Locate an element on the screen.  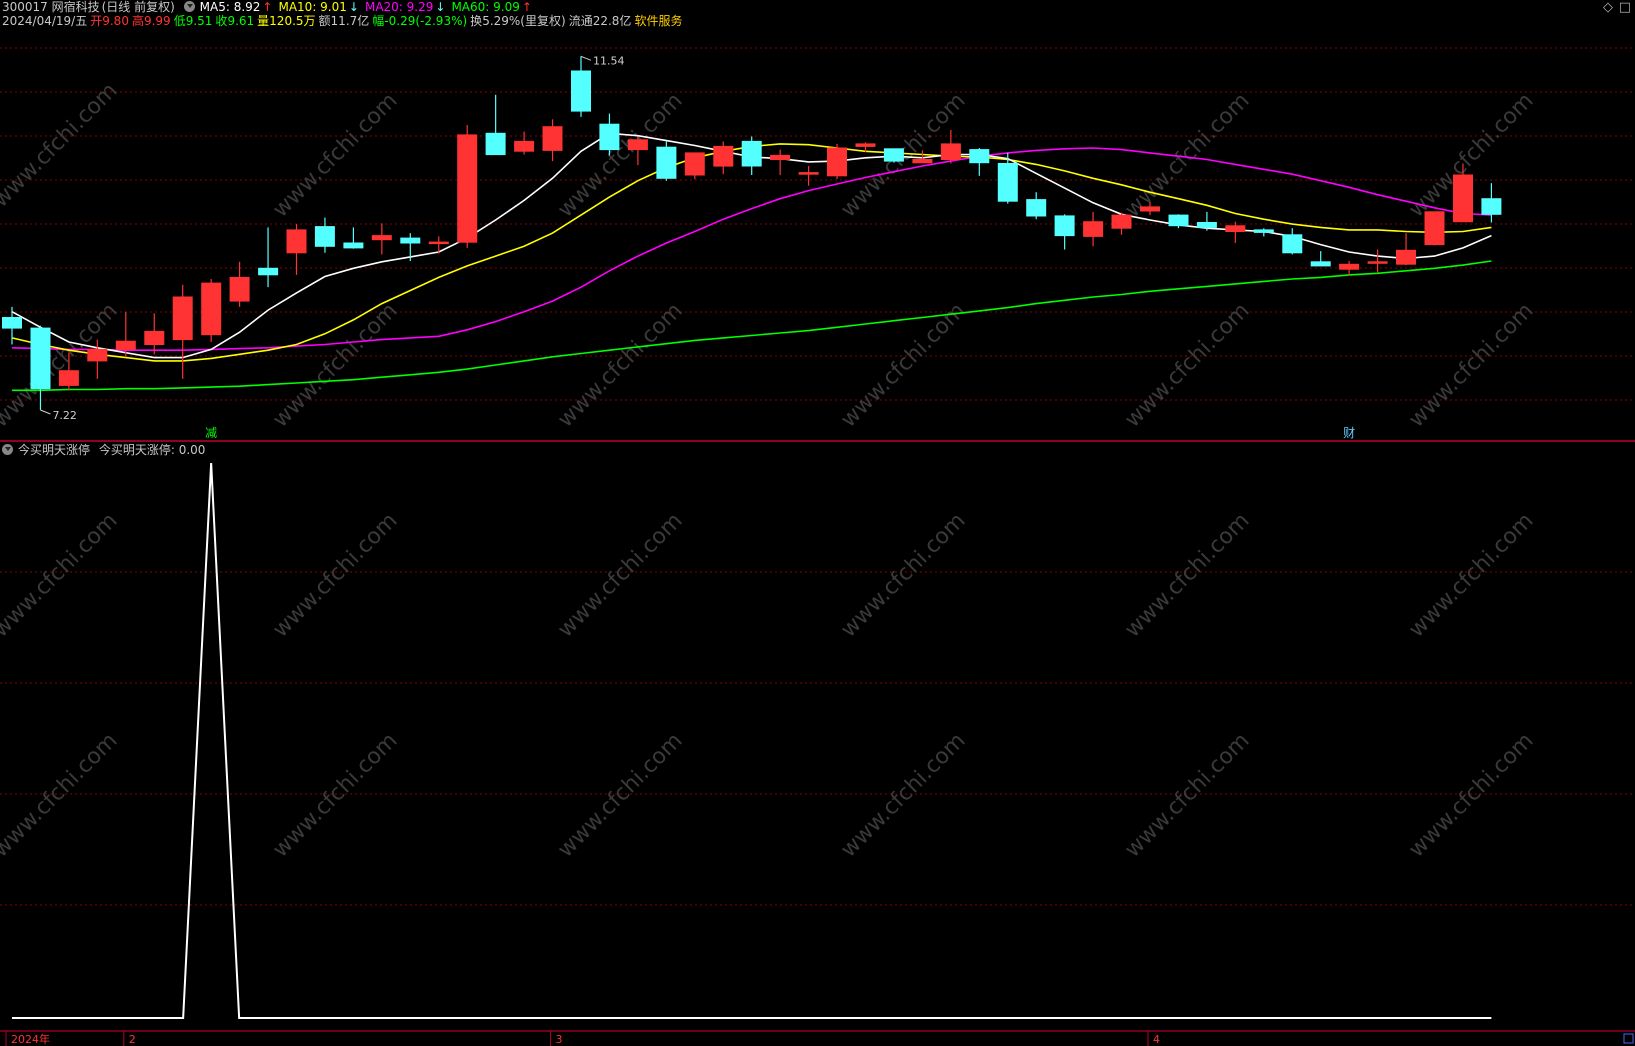
diamond-icon: ◇ is located at coordinates (1608, 7).